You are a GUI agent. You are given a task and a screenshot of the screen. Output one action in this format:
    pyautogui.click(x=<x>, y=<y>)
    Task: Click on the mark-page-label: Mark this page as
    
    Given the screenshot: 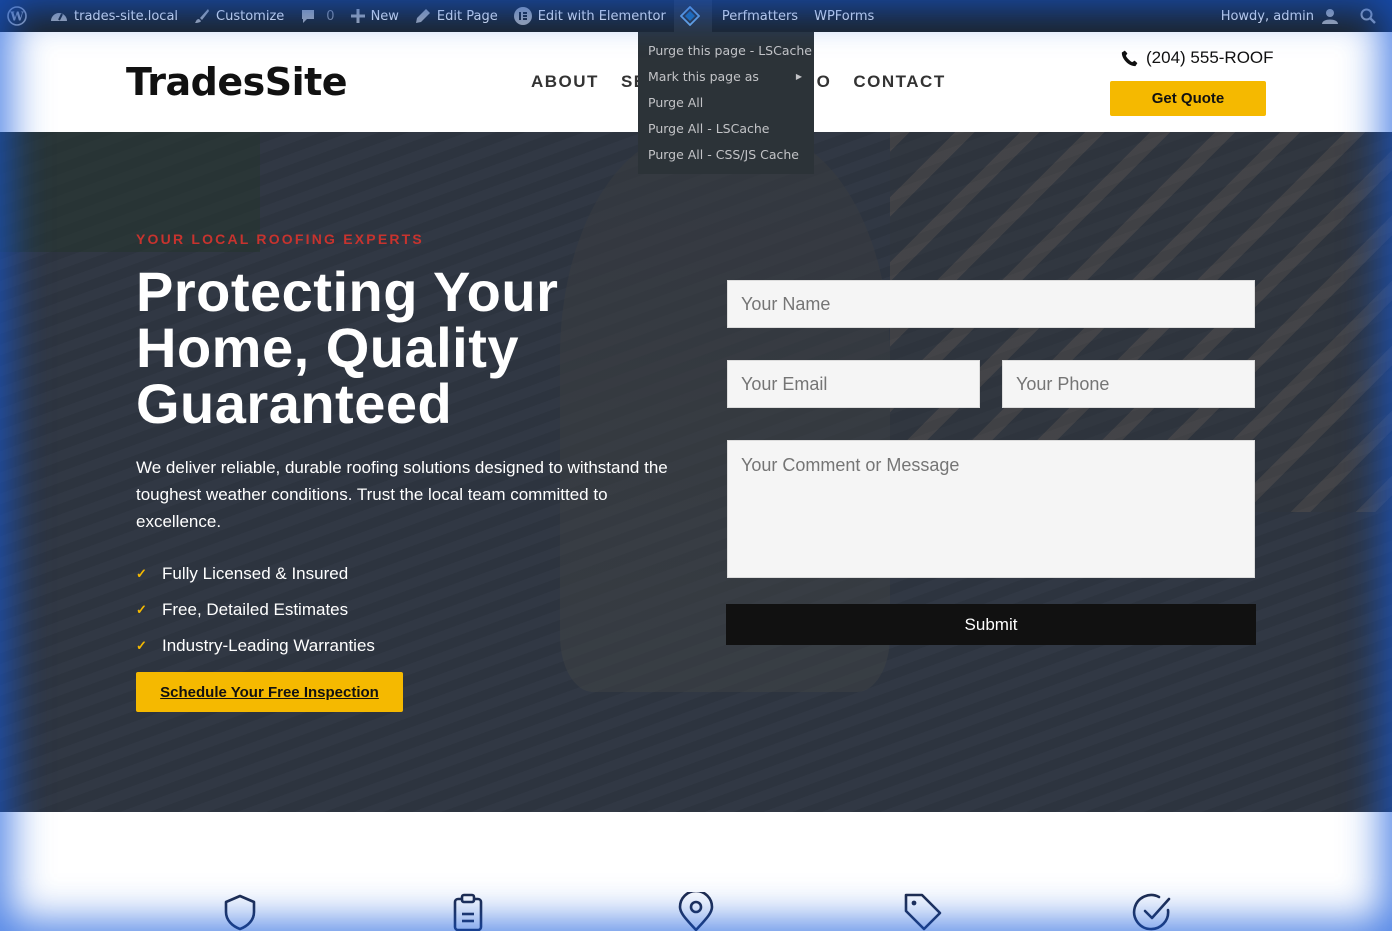 What is the action you would take?
    pyautogui.click(x=703, y=76)
    